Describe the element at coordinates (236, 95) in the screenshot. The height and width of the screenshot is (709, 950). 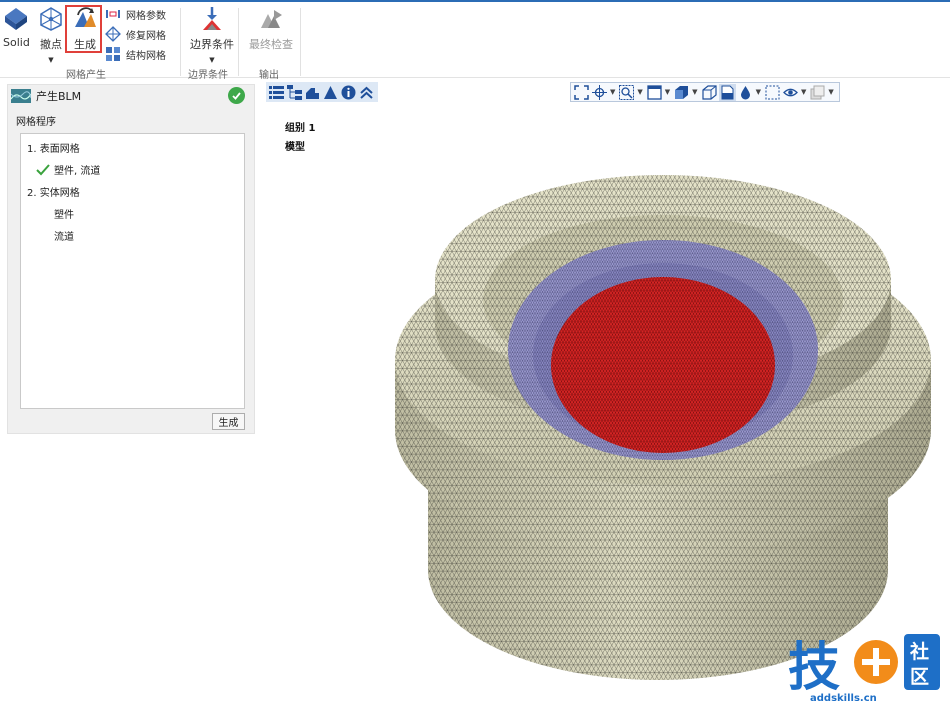
I see `ok-check-icon` at that location.